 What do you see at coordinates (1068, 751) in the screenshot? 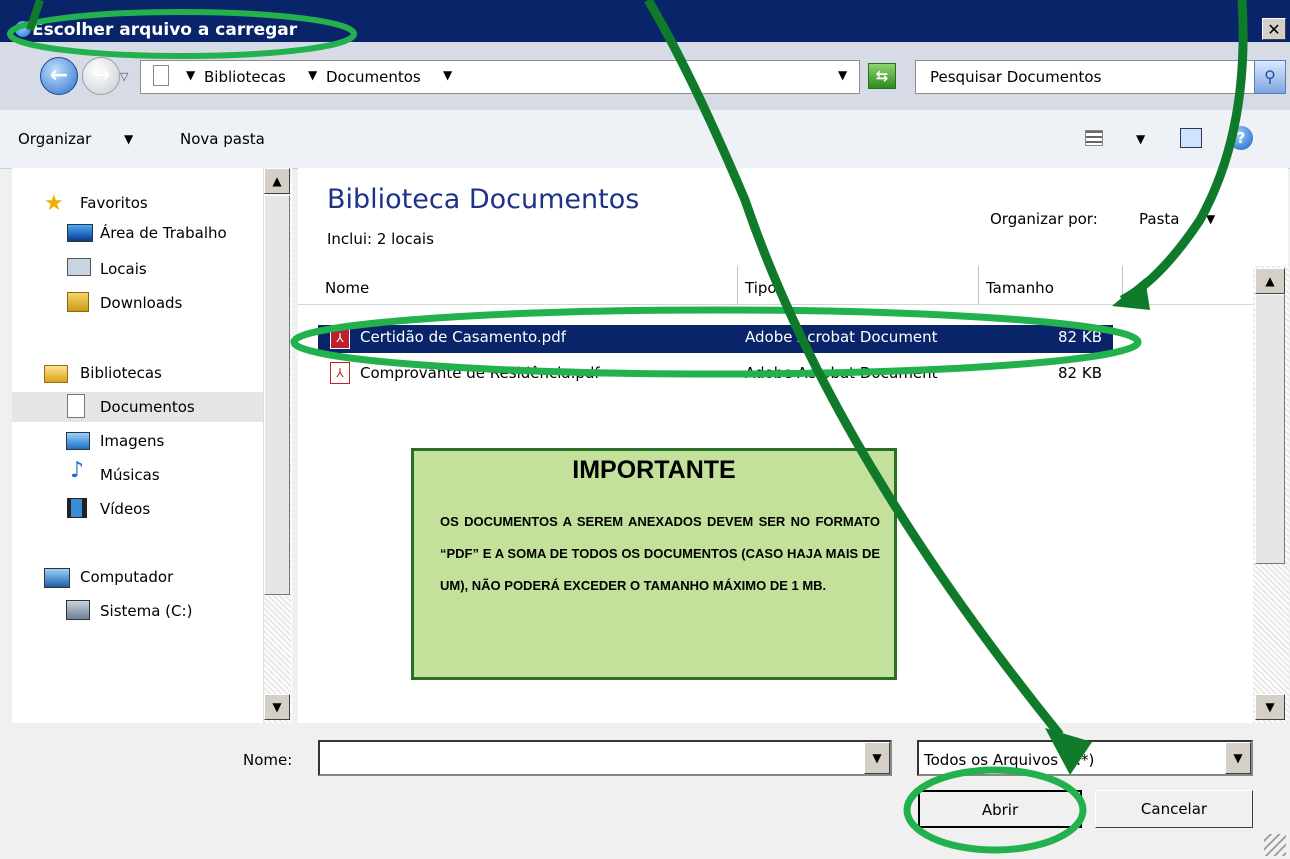
I see `arrowhead-open-button` at bounding box center [1068, 751].